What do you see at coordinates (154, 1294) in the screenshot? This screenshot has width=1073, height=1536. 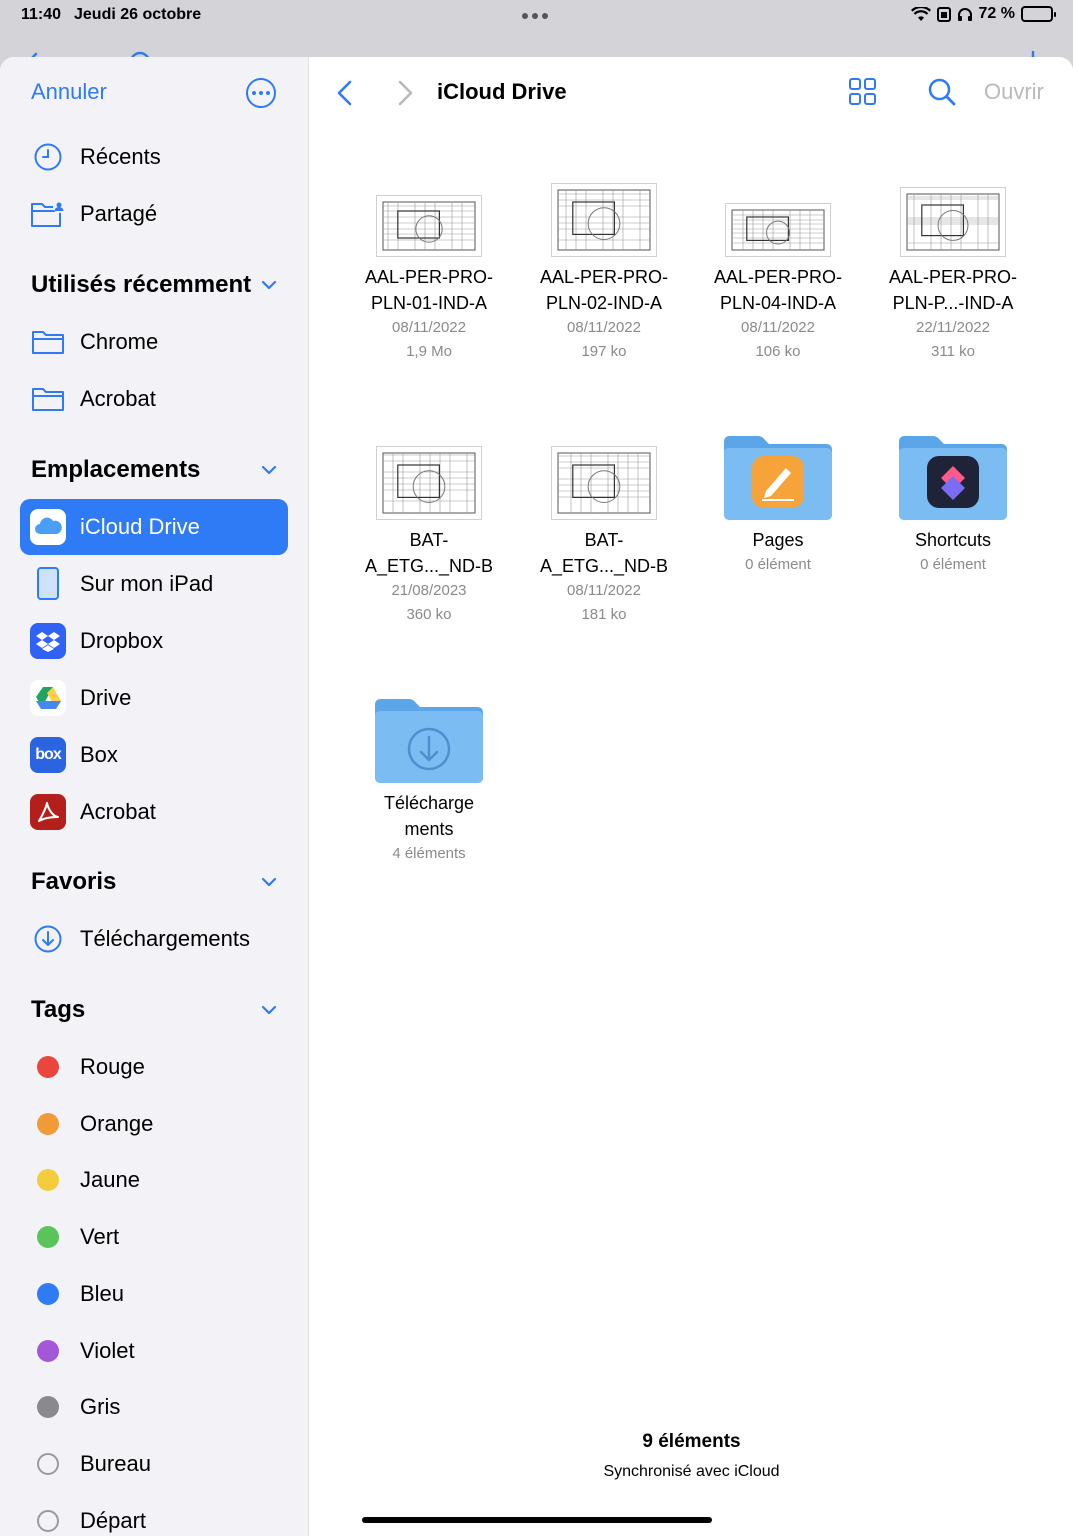 I see `sidebar-item-tag: Bleu` at bounding box center [154, 1294].